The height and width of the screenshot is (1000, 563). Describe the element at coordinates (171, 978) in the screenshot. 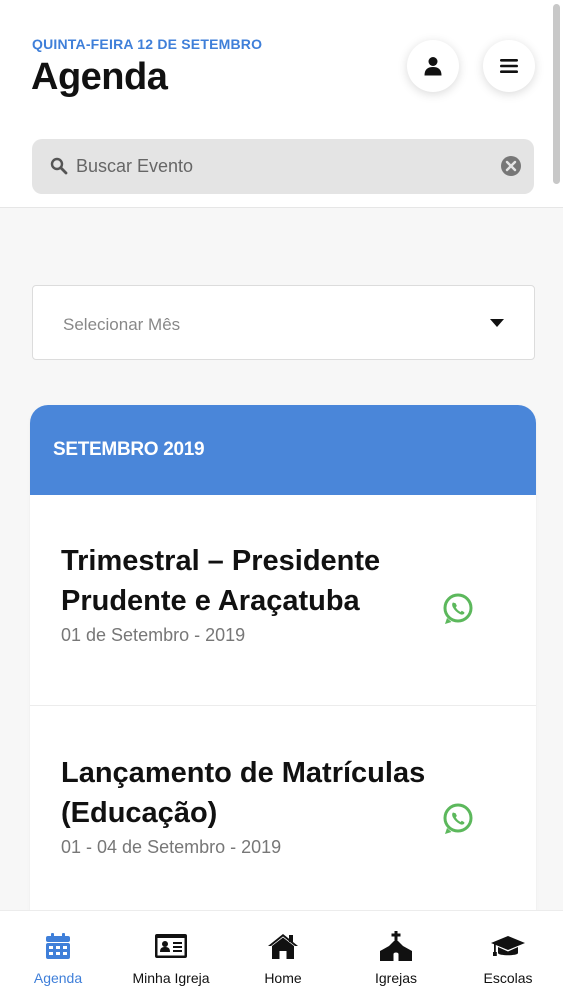

I see `nav-label: Minha Igreja` at that location.